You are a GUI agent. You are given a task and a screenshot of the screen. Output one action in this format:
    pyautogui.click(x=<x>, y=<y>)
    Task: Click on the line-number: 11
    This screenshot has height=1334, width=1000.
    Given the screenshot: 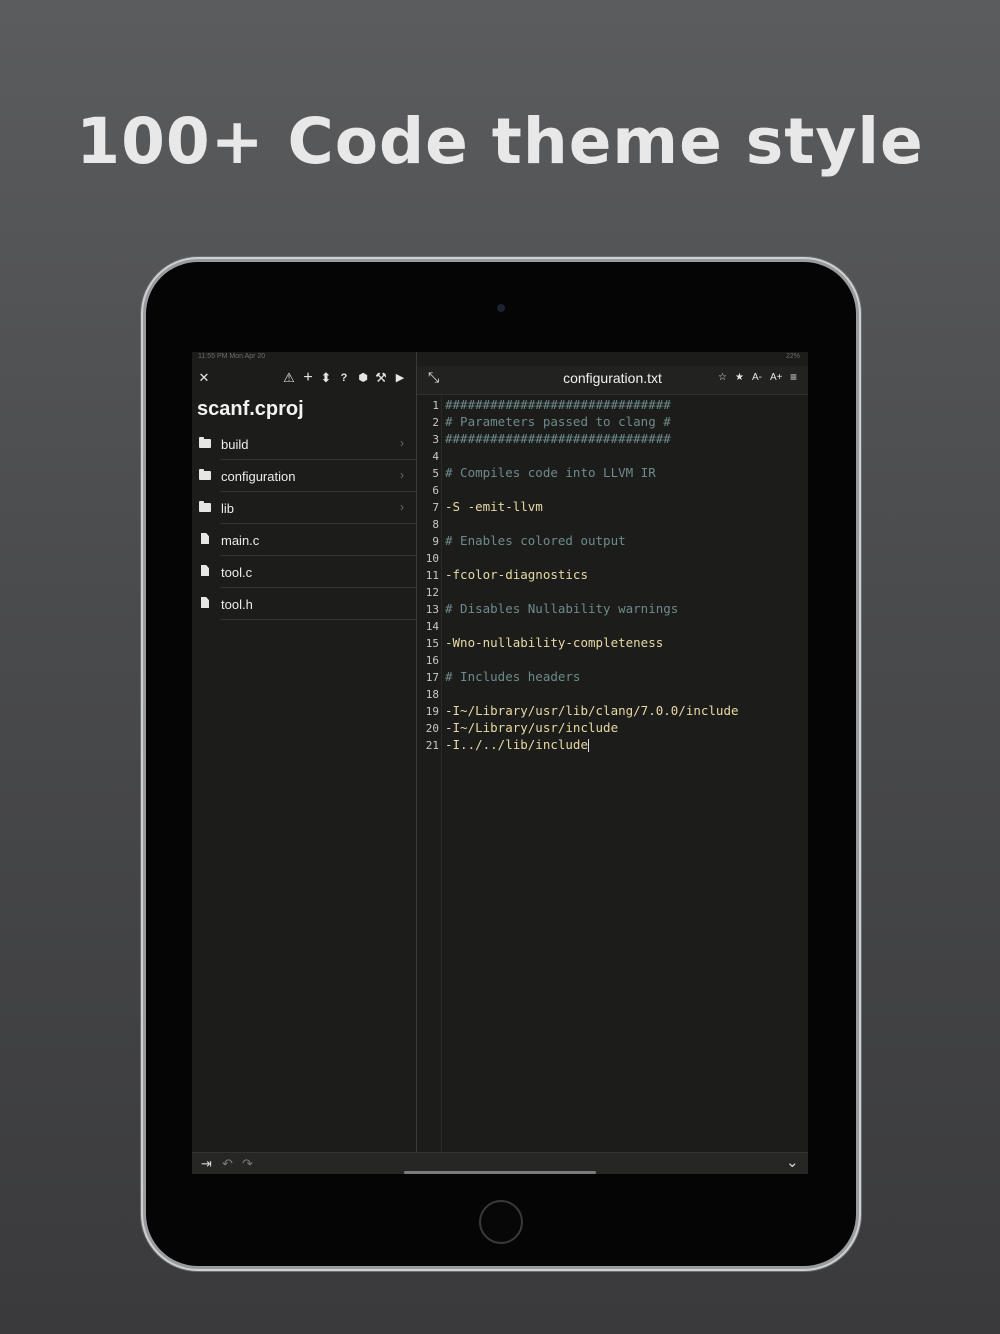 What is the action you would take?
    pyautogui.click(x=432, y=575)
    